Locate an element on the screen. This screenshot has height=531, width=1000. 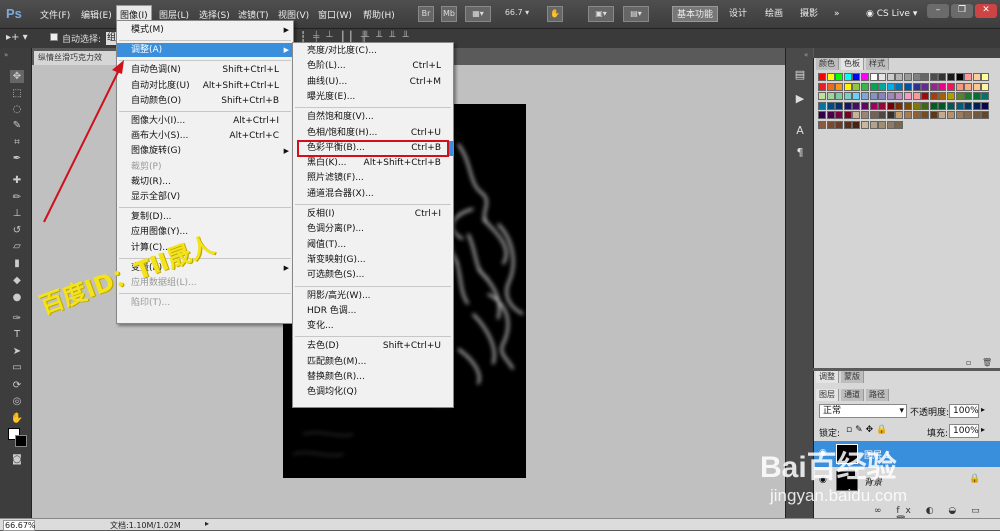
tab-paths: 路径 is located at coordinates (877, 395).